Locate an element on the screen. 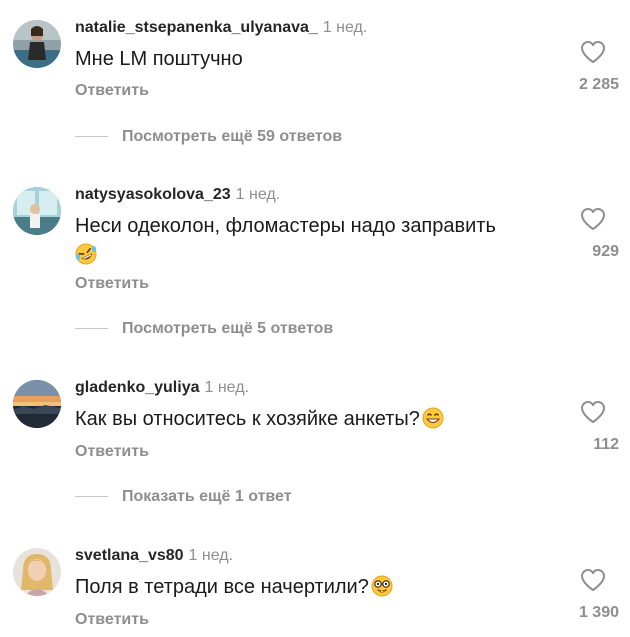 The image size is (630, 637). grinning-face-emoji-icon is located at coordinates (433, 418).